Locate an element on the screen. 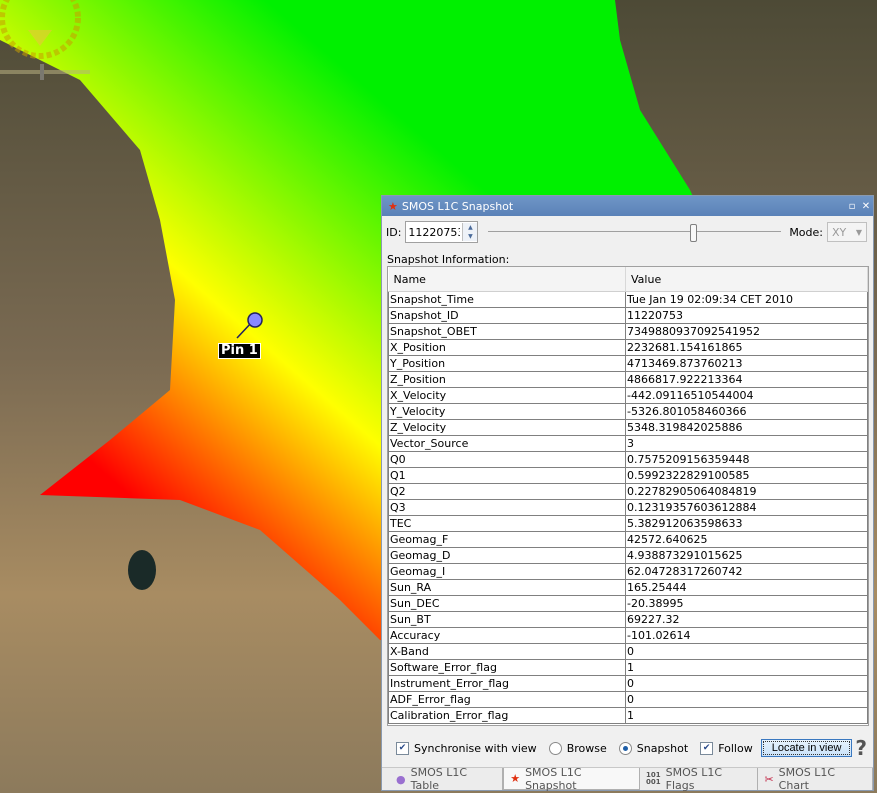 Image resolution: width=877 pixels, height=793 pixels. cell-value: 4866817.922213364 is located at coordinates (746, 379).